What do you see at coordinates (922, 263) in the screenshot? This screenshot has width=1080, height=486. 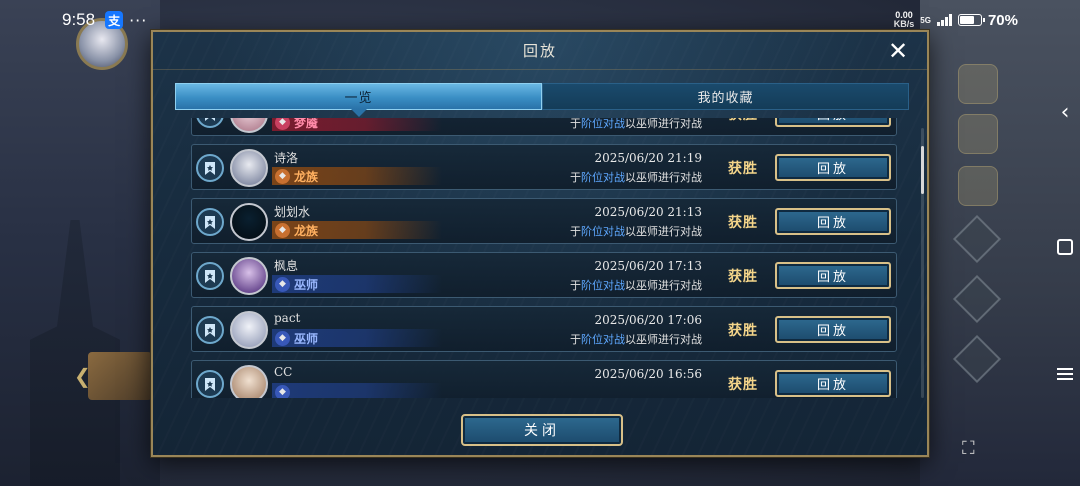 I see `scrollbar` at bounding box center [922, 263].